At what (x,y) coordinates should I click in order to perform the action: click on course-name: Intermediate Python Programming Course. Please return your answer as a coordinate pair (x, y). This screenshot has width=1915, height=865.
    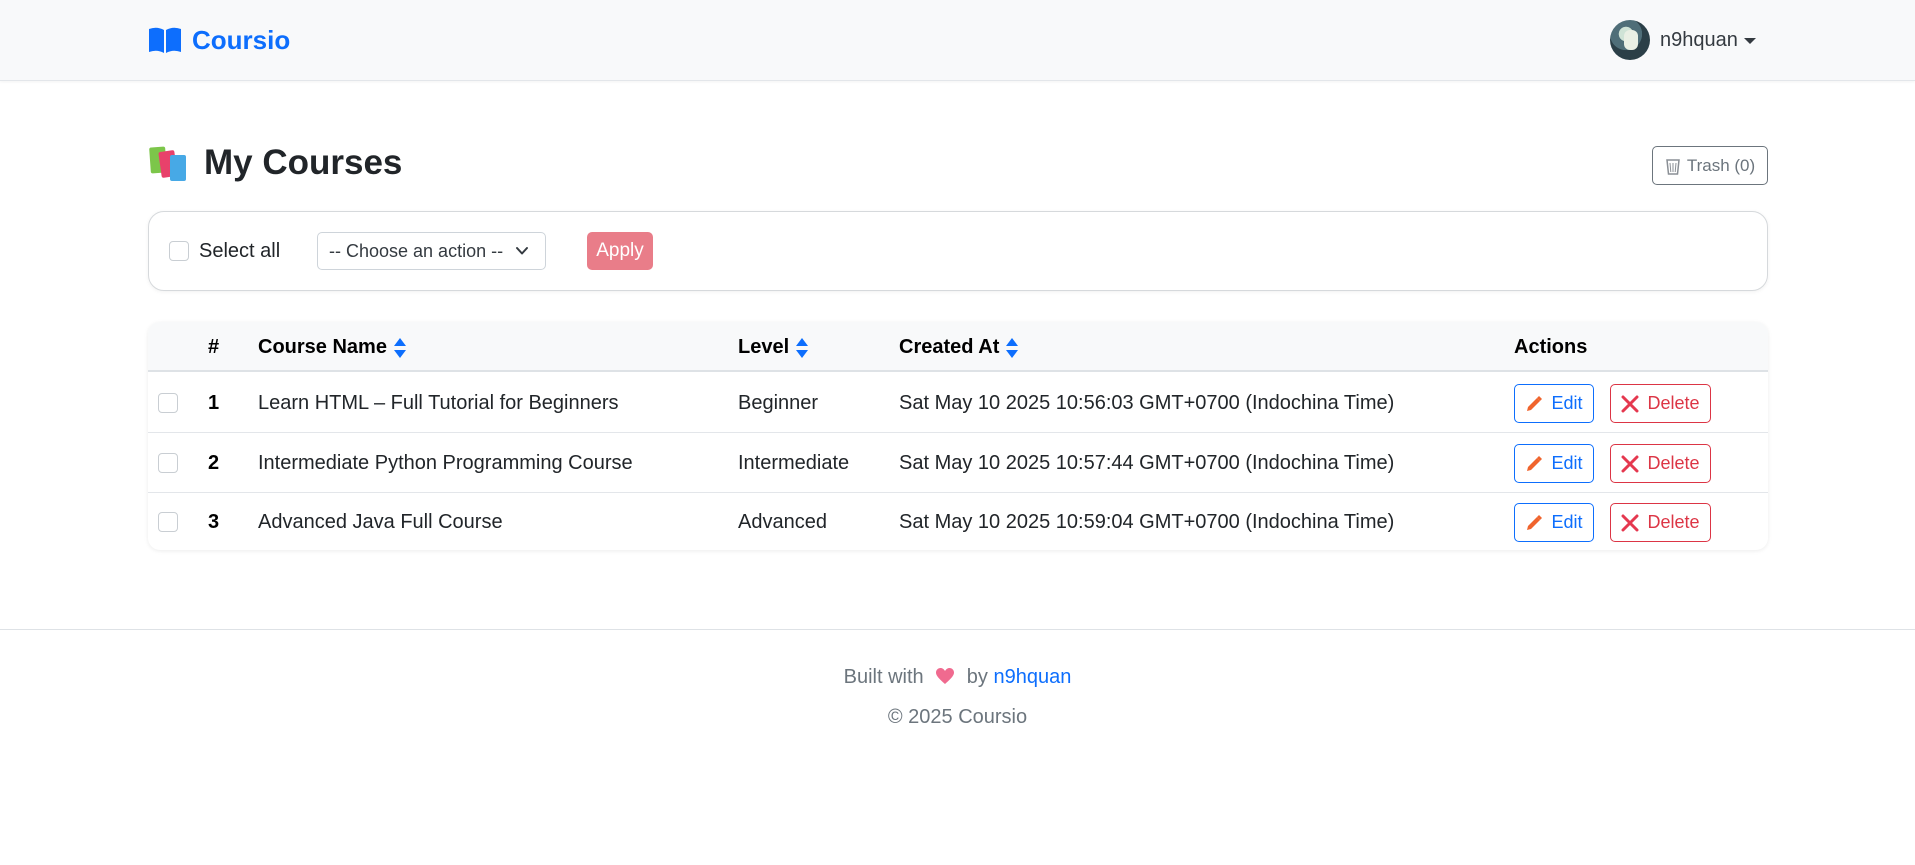
    Looking at the image, I should click on (445, 463).